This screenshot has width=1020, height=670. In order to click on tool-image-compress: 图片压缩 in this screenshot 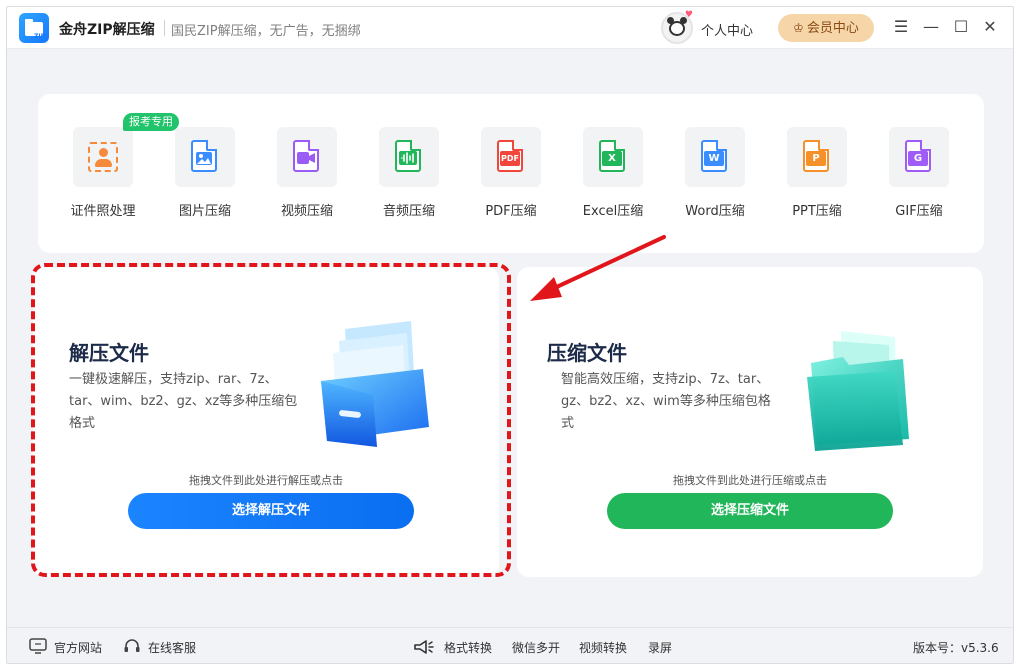, I will do `click(205, 173)`.